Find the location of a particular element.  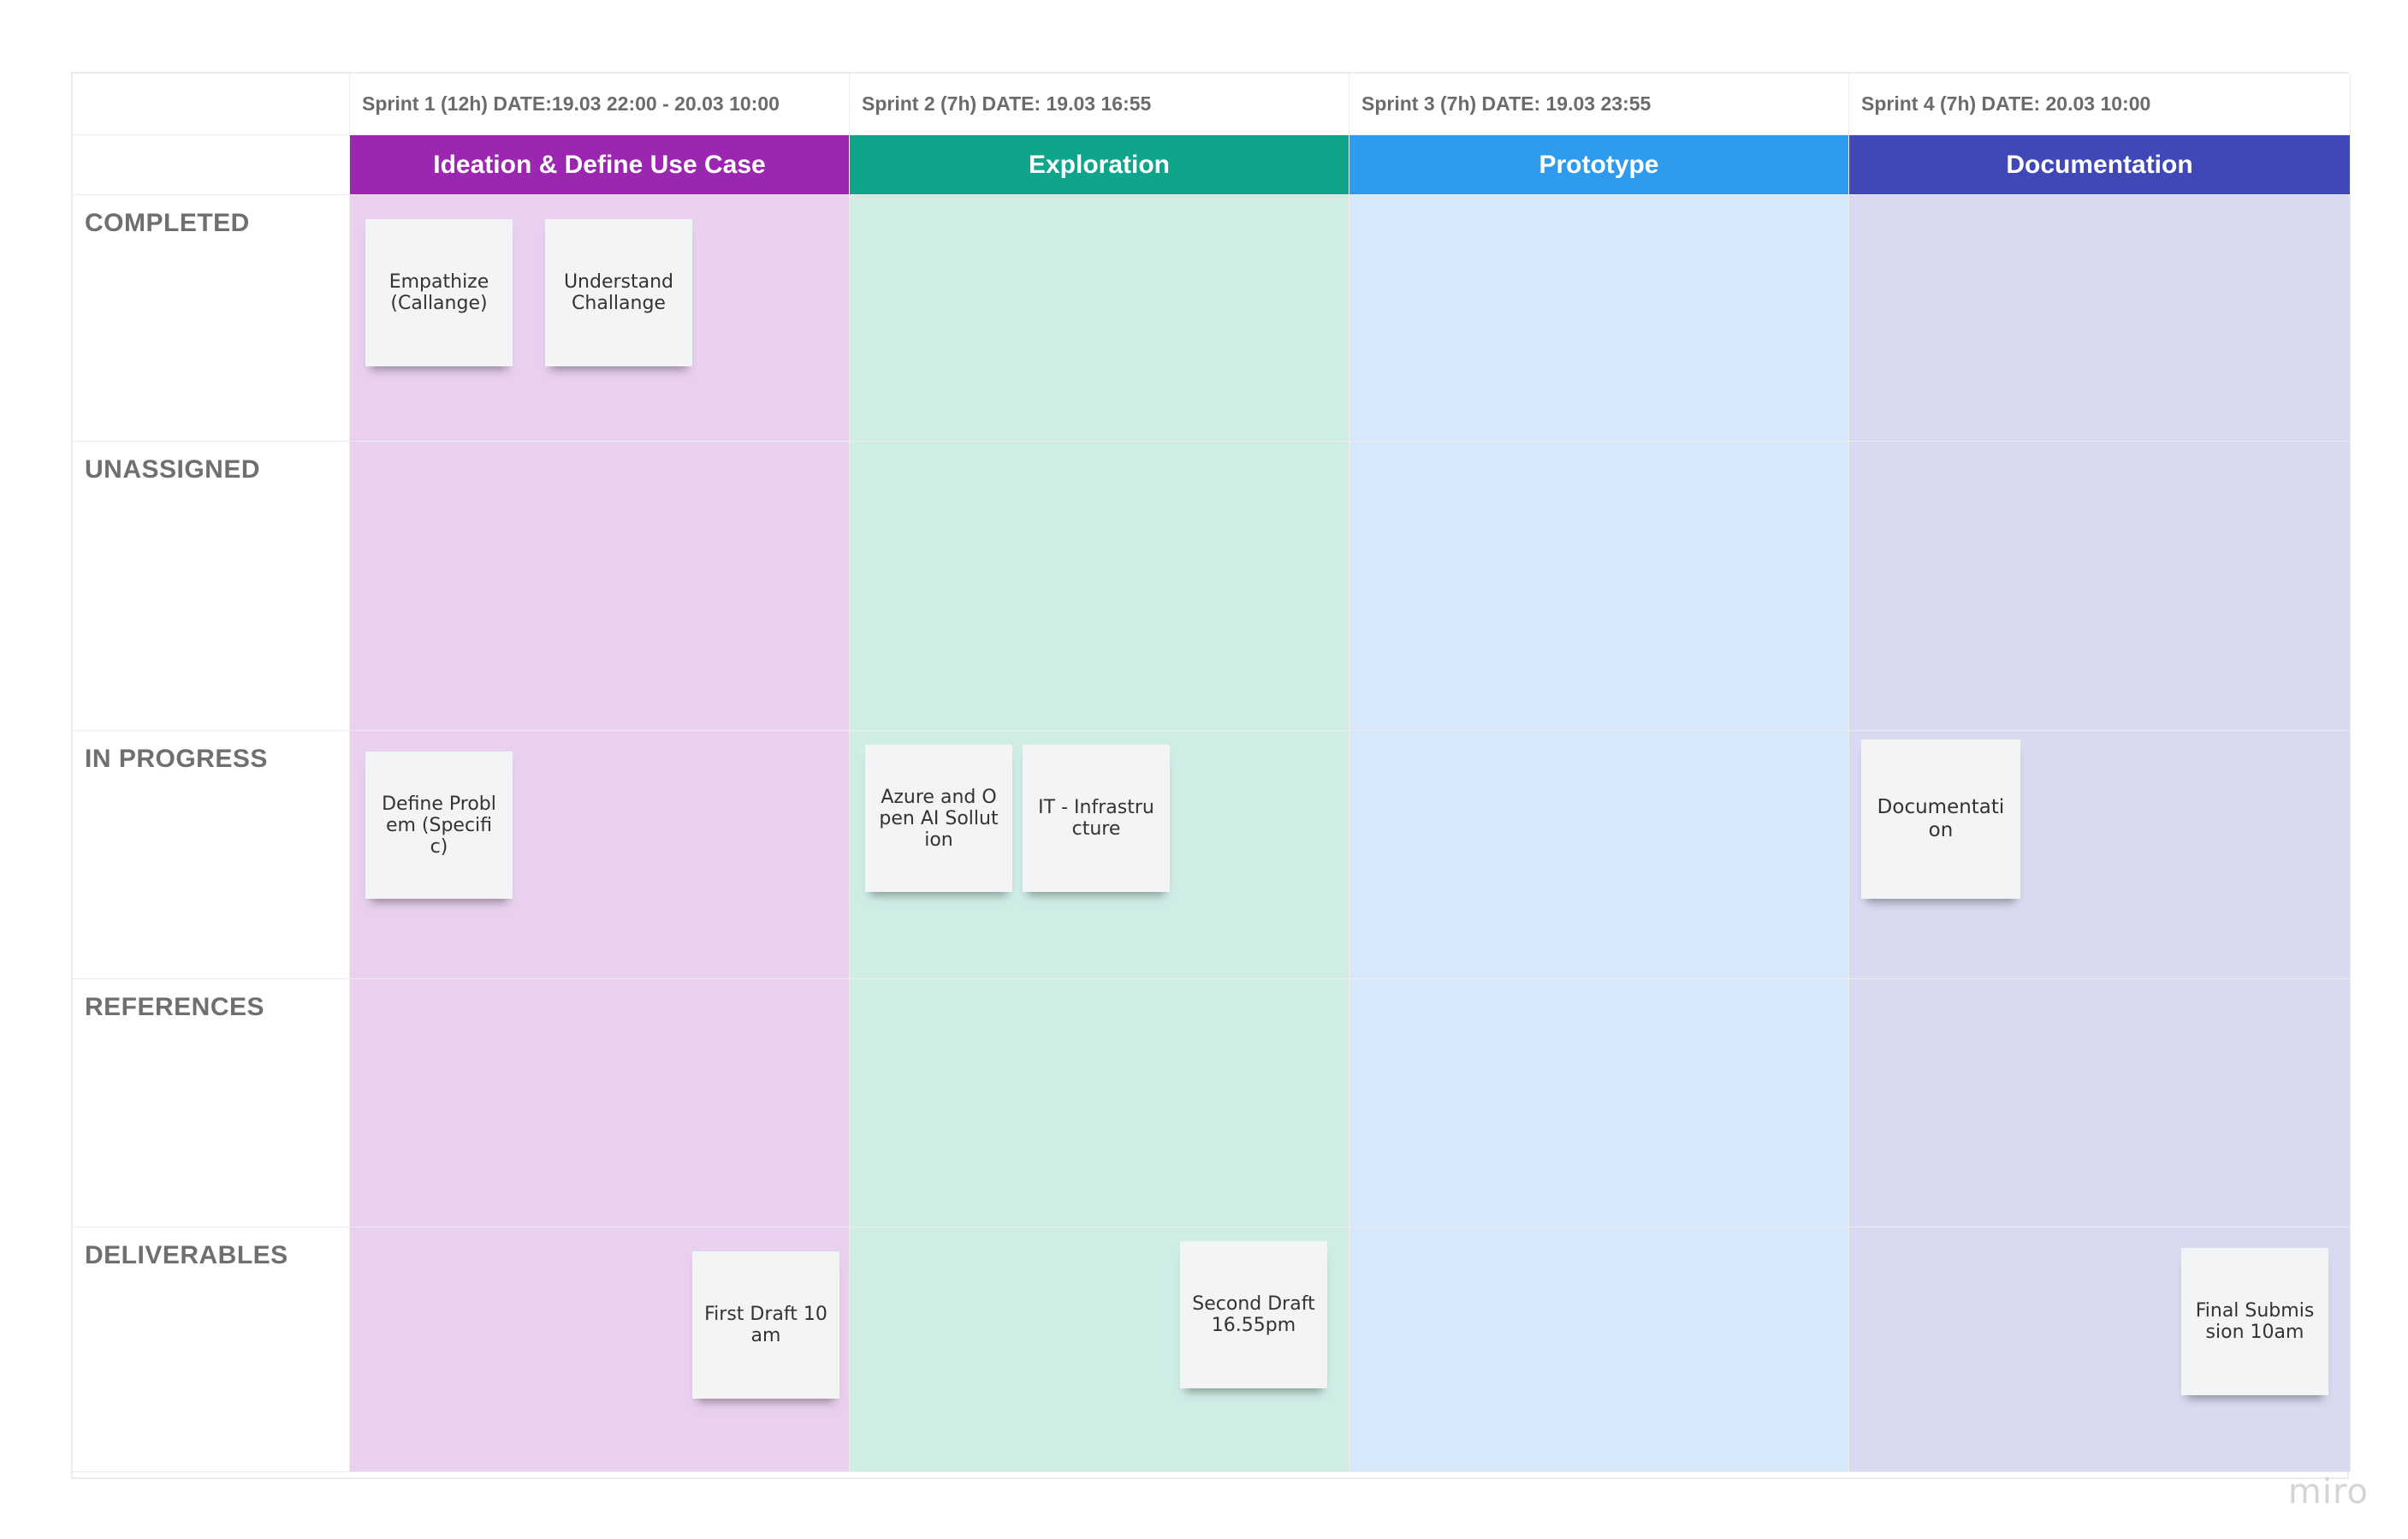

lane-cell-deliverables-prototype is located at coordinates (1599, 1349).